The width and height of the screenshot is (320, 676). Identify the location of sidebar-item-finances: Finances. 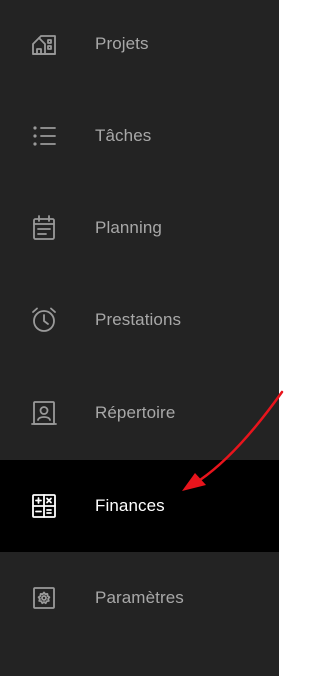
(139, 506).